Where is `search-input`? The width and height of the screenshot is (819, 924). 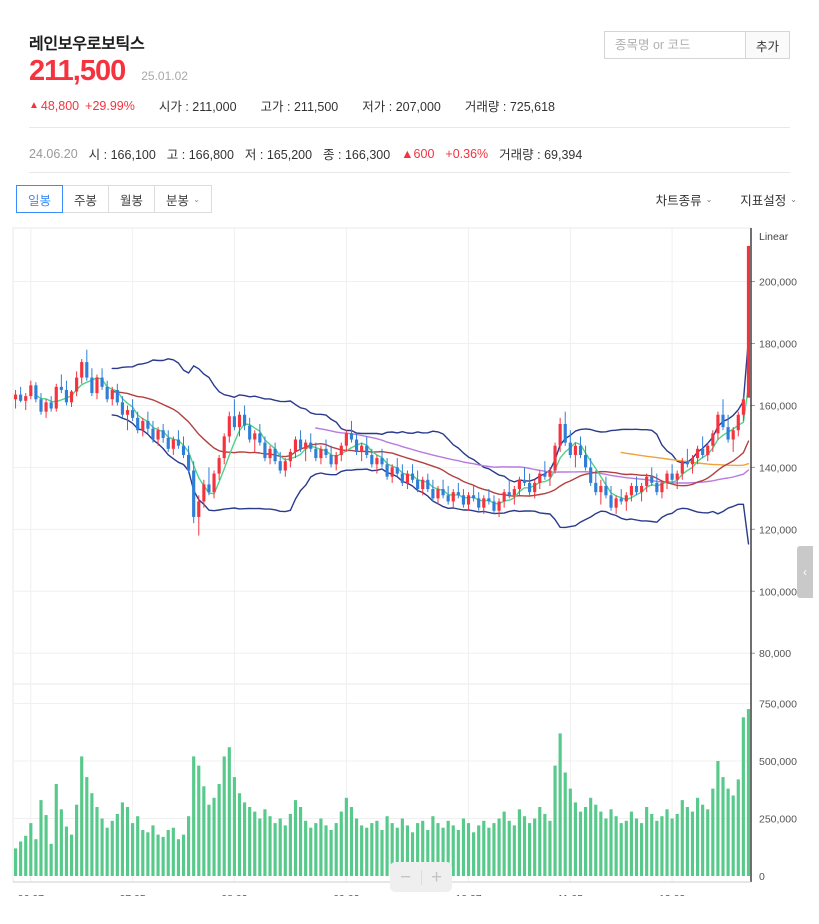
search-input is located at coordinates (675, 45).